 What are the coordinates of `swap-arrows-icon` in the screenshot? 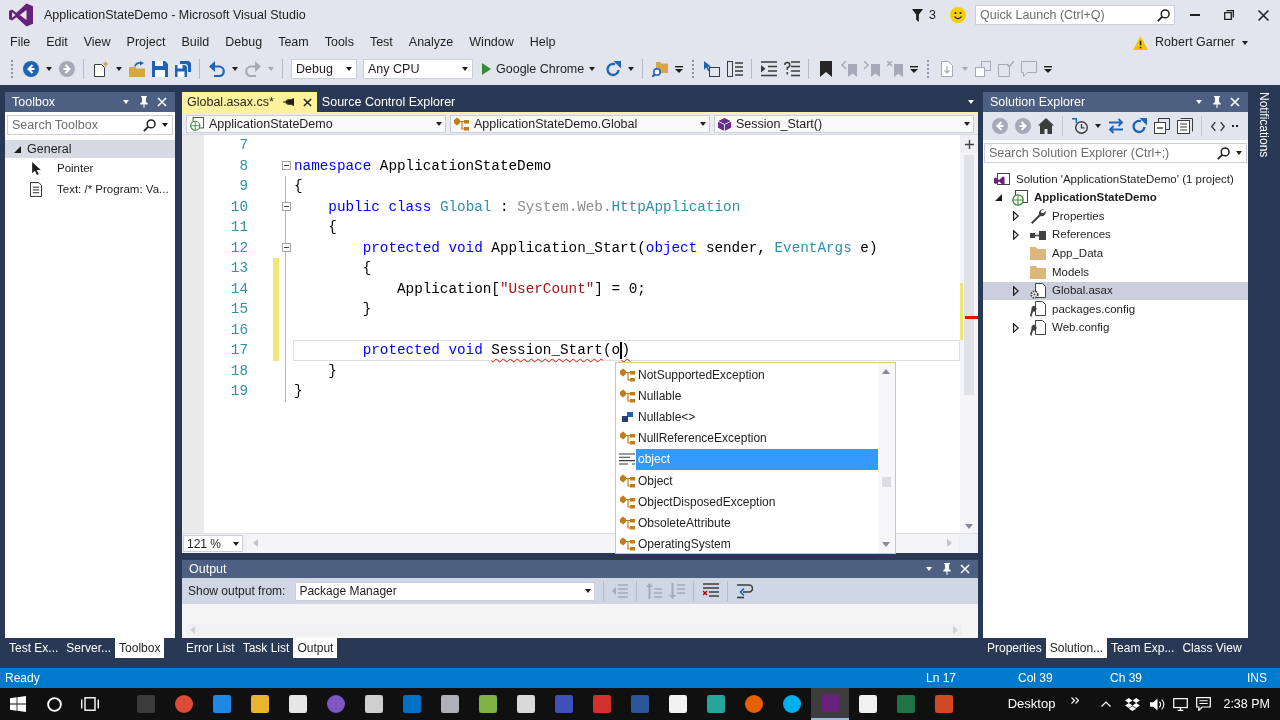 It's located at (1115, 126).